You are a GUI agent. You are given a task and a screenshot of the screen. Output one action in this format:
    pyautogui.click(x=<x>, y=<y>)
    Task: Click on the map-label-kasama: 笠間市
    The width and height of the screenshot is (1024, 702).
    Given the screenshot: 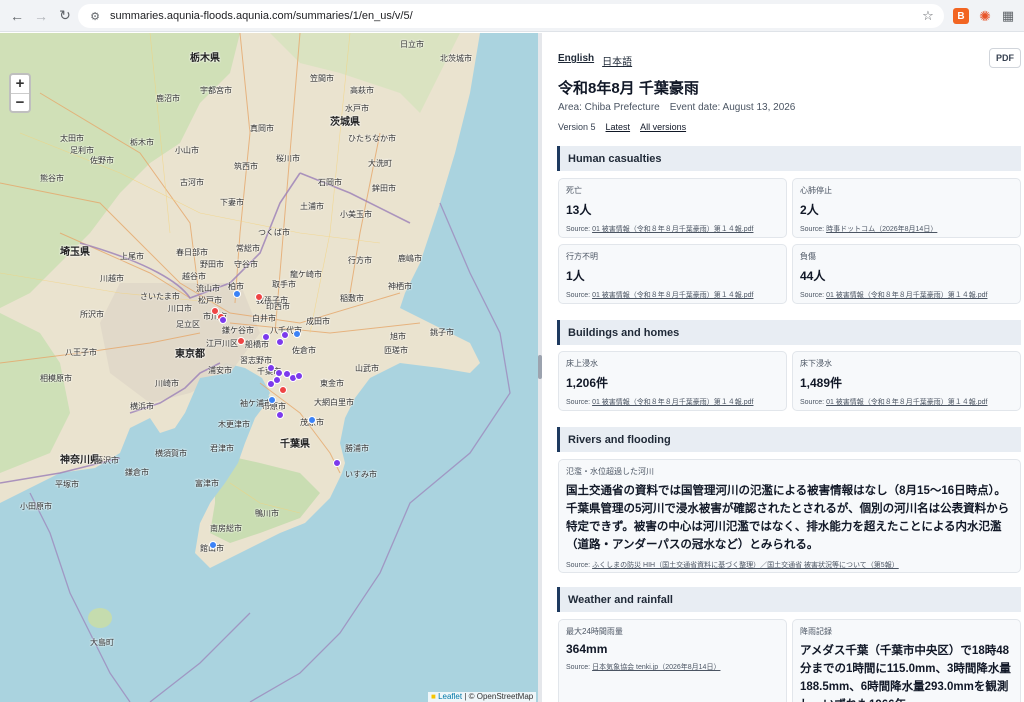 What is the action you would take?
    pyautogui.click(x=322, y=78)
    